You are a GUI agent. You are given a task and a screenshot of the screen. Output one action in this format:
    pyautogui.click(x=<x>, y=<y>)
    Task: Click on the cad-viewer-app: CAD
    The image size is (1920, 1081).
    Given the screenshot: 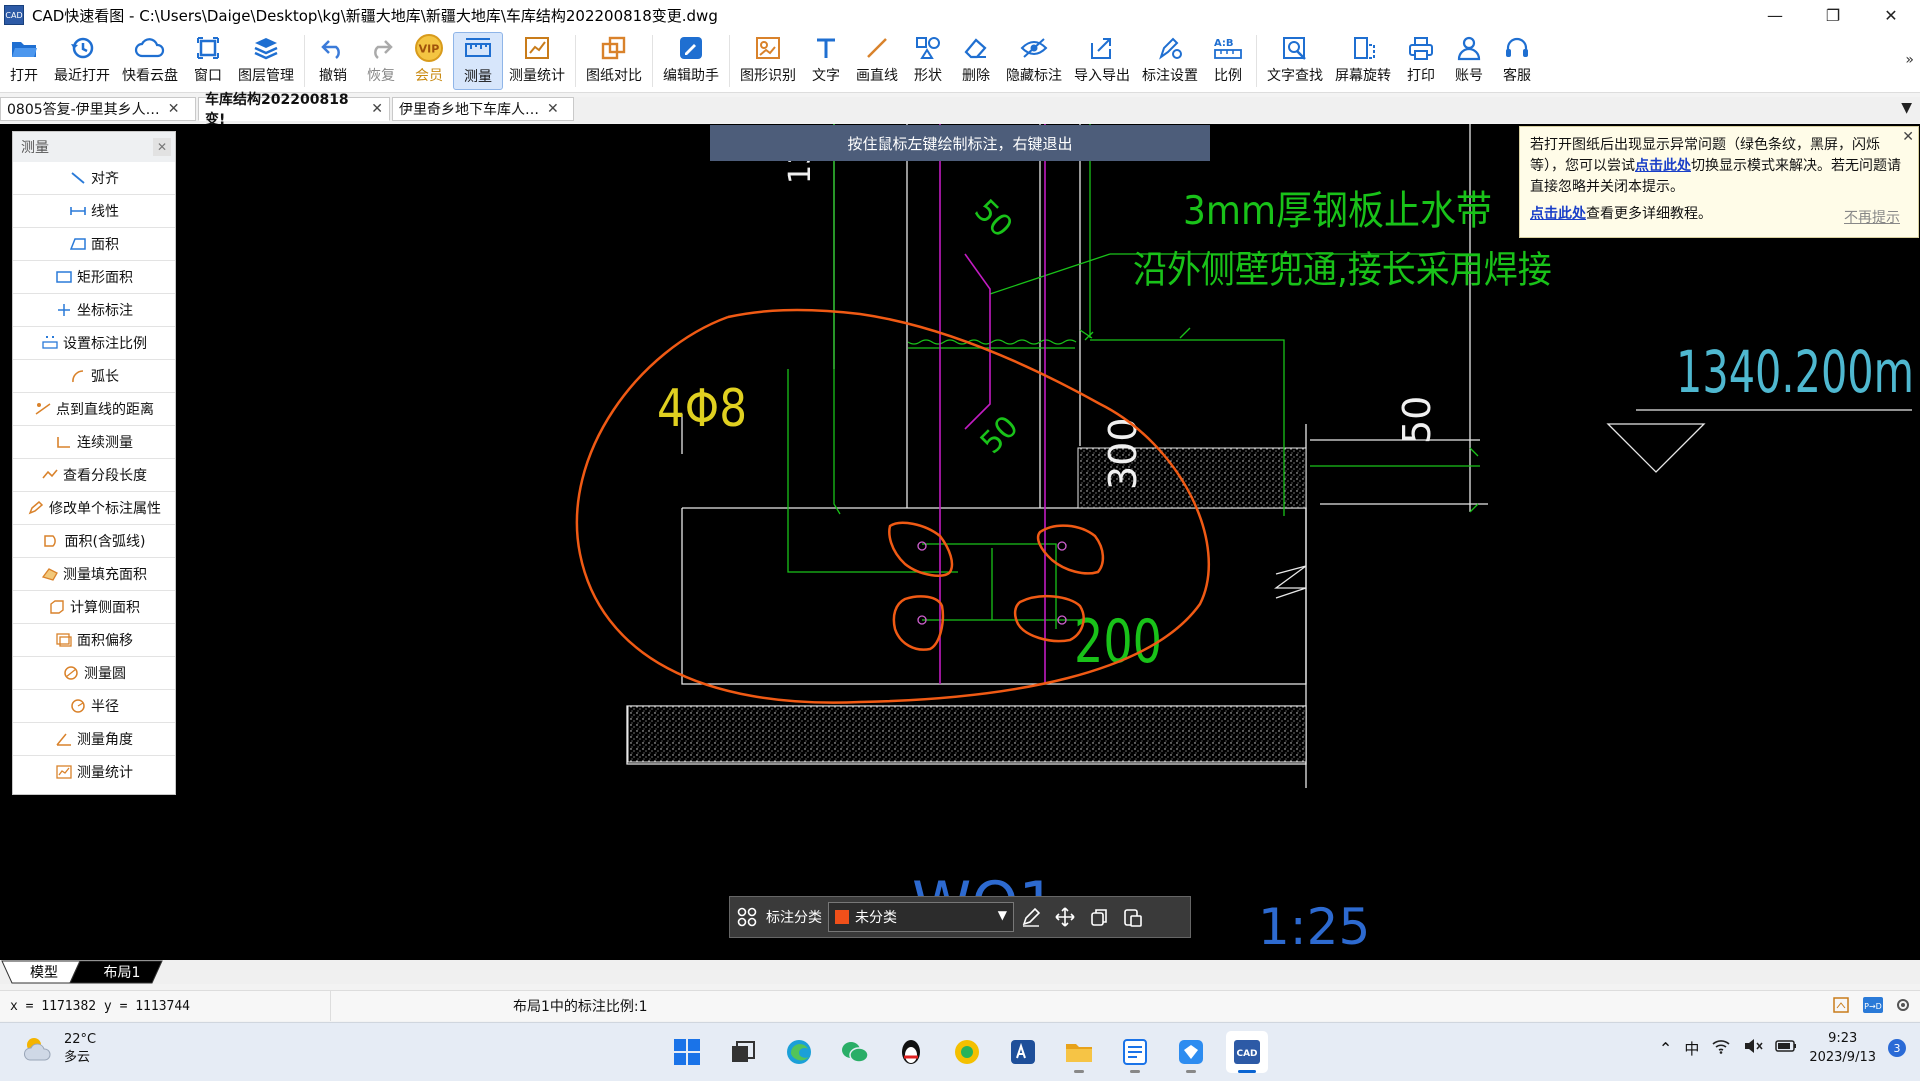 What is the action you would take?
    pyautogui.click(x=1247, y=1052)
    